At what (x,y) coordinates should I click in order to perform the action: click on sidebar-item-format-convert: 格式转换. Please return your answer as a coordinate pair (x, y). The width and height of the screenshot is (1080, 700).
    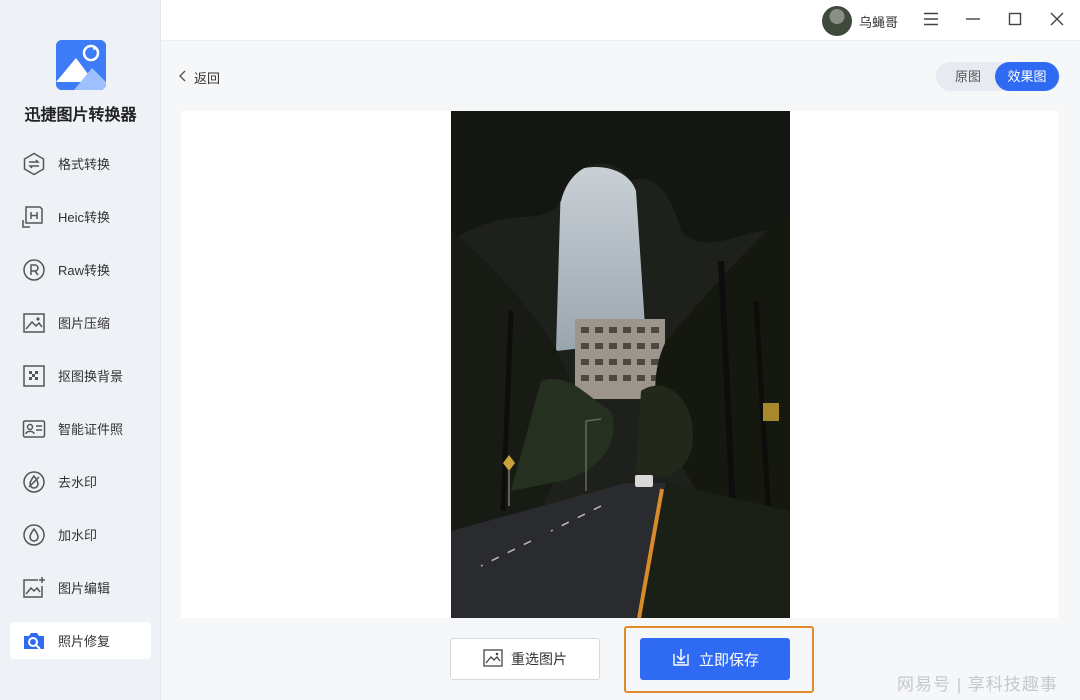
    Looking at the image, I should click on (80, 163).